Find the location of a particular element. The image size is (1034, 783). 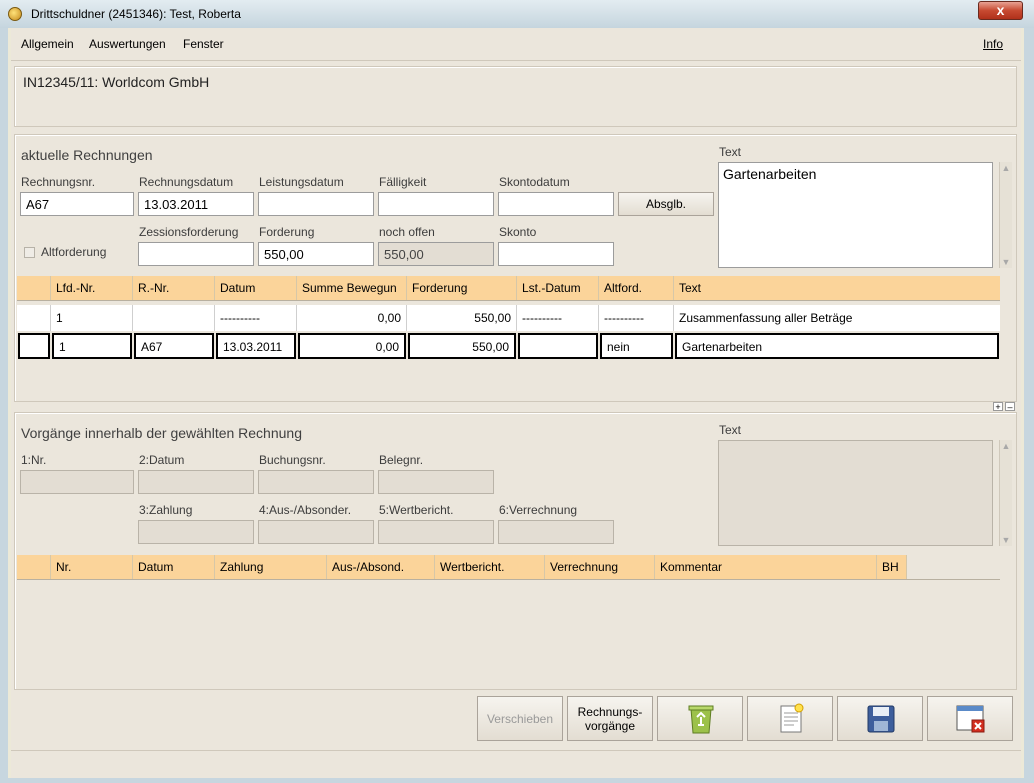

col-header-verrechnung: Verrechnung is located at coordinates (600, 567).